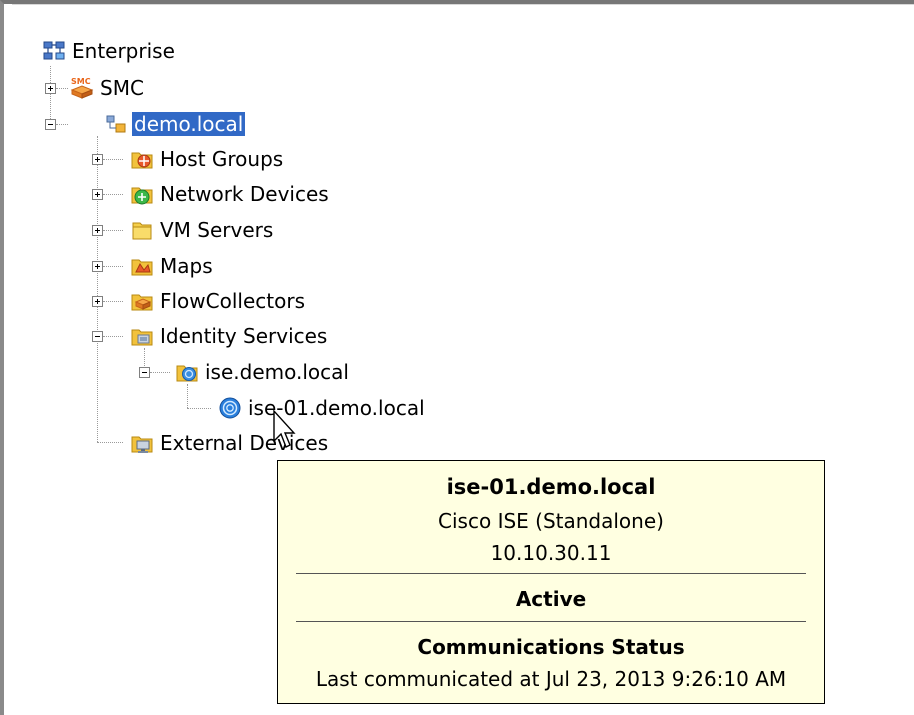  What do you see at coordinates (116, 124) in the screenshot?
I see `domain-icon` at bounding box center [116, 124].